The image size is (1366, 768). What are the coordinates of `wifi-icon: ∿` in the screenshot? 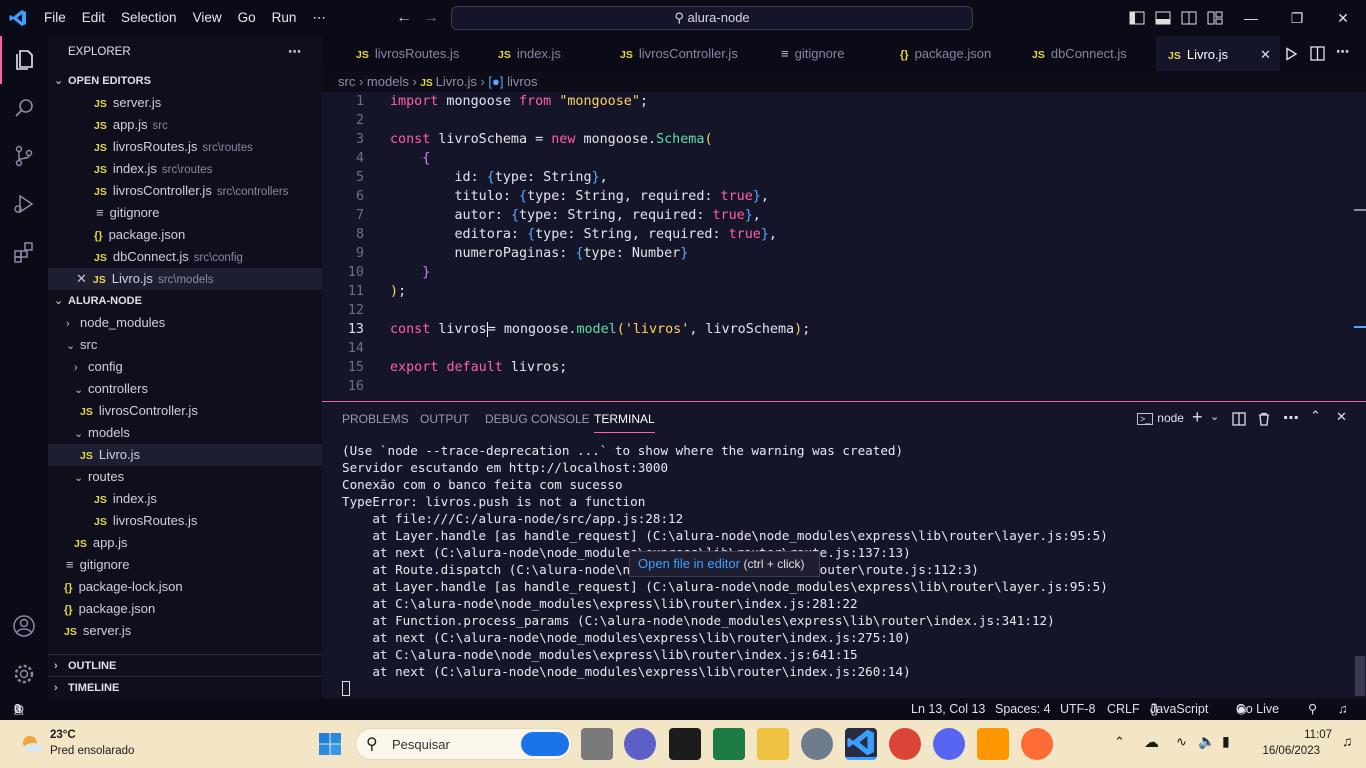 It's located at (1181, 742).